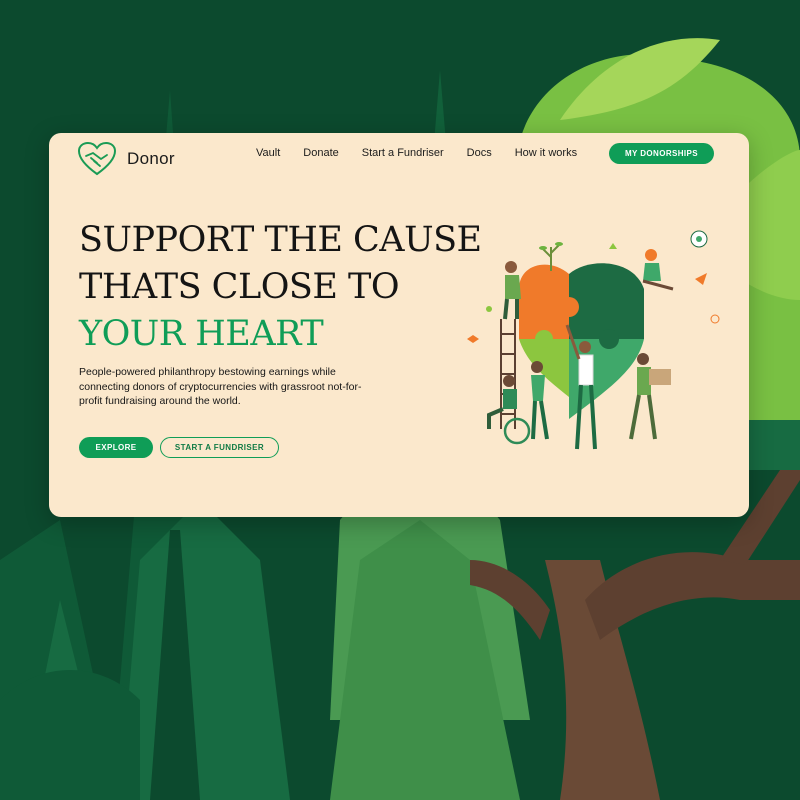 The width and height of the screenshot is (800, 800). What do you see at coordinates (661, 153) in the screenshot?
I see `my-donorships-button: MY DONORSHIPS` at bounding box center [661, 153].